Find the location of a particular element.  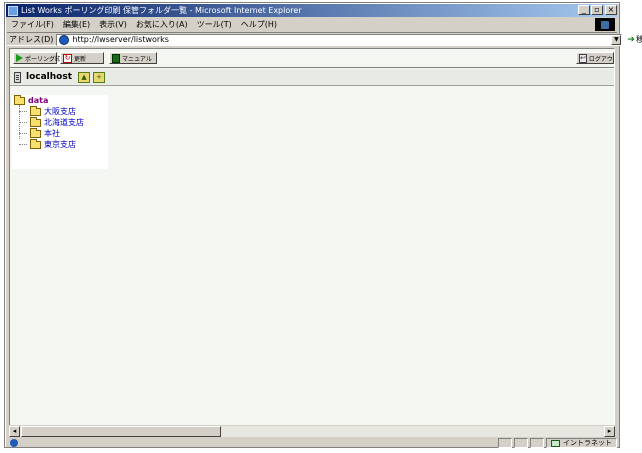

close-button: × is located at coordinates (611, 10).